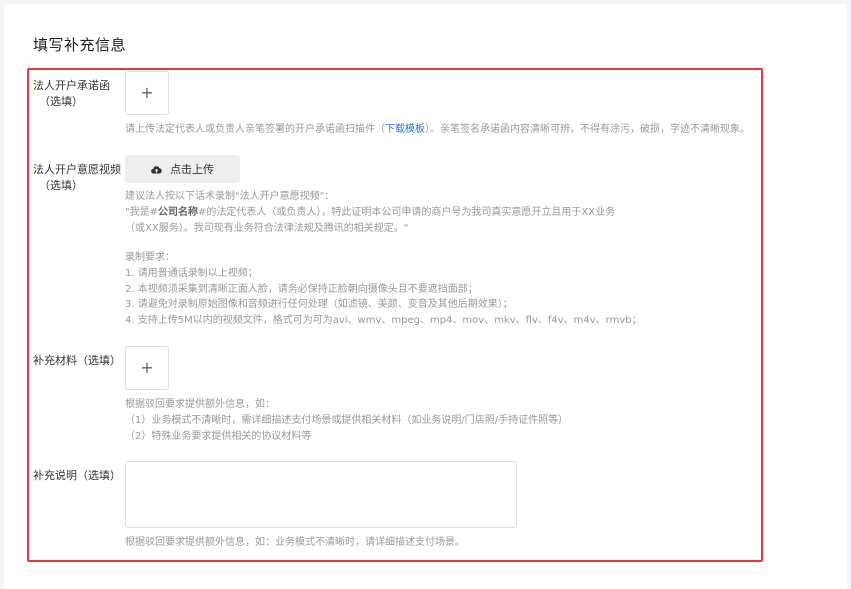 The width and height of the screenshot is (851, 589). What do you see at coordinates (230, 196) in the screenshot?
I see `video-hint-line1: 建议法人按以下话术录制"法人开户意愿视频"：` at bounding box center [230, 196].